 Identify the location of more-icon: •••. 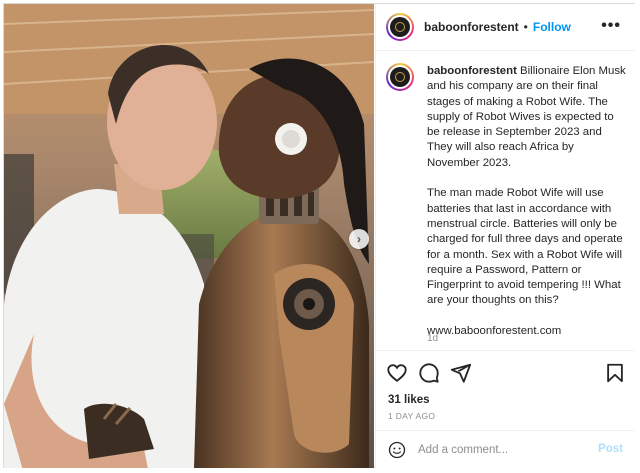
(611, 26).